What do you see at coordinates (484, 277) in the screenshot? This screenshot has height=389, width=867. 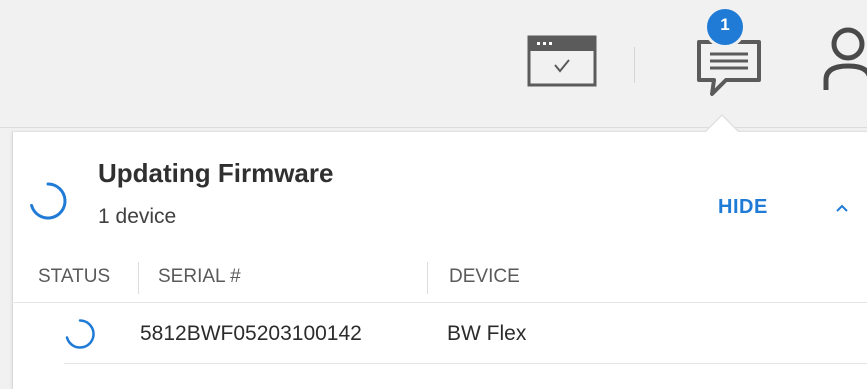 I see `column-header-device: DEVICE` at bounding box center [484, 277].